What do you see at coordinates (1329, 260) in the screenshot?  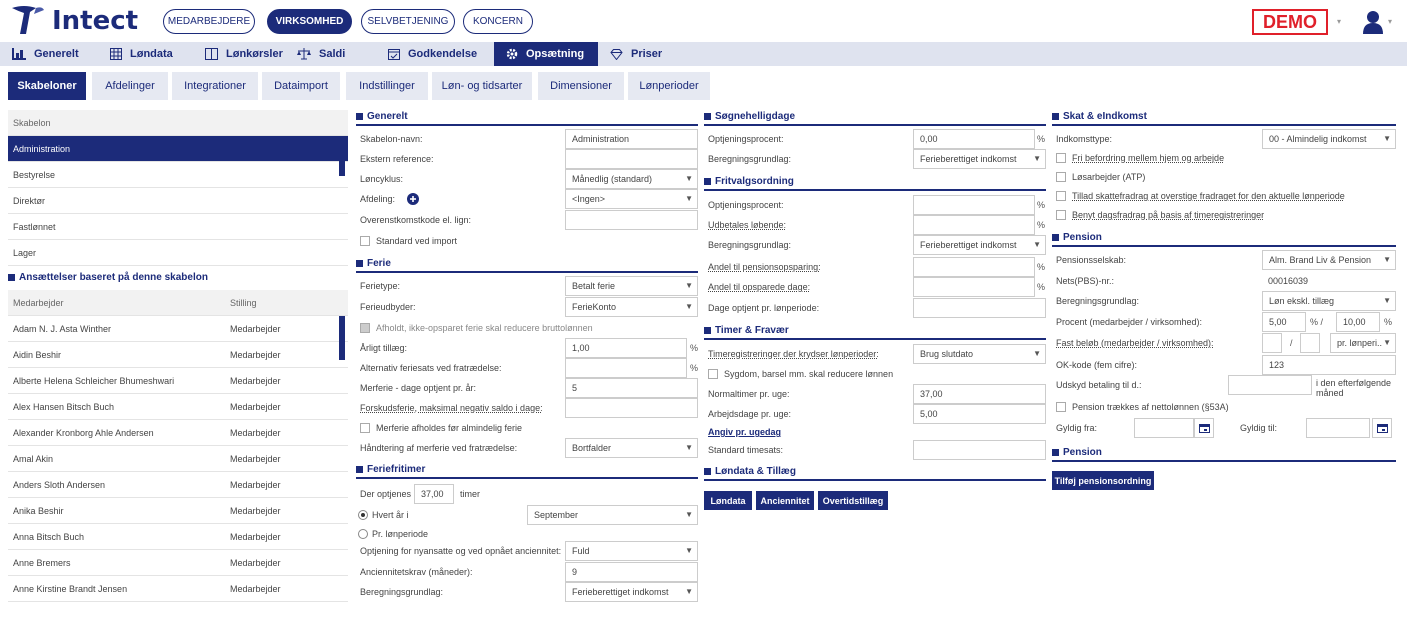 I see `selskab-select: Alm. Brand Liv & Pension ▼` at bounding box center [1329, 260].